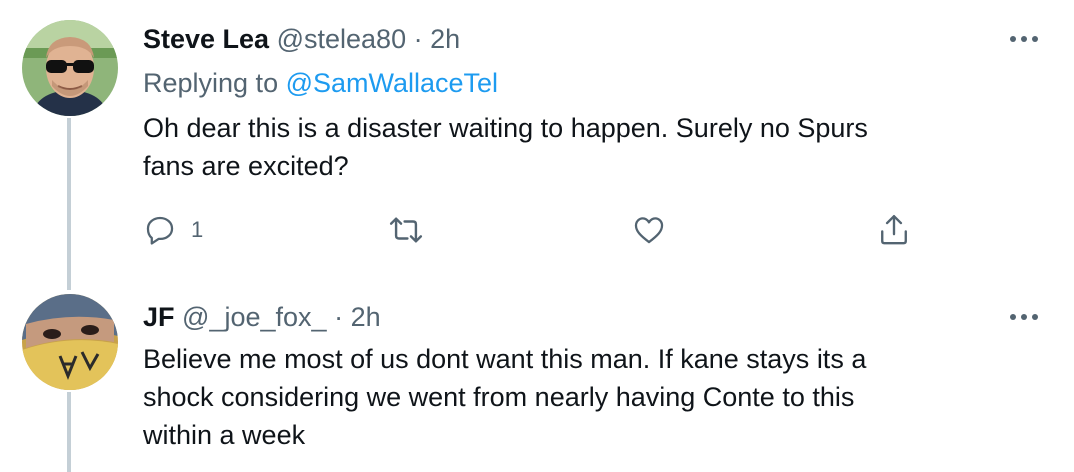  What do you see at coordinates (392, 83) in the screenshot?
I see `replying-to-mention: @SamWallaceTel` at bounding box center [392, 83].